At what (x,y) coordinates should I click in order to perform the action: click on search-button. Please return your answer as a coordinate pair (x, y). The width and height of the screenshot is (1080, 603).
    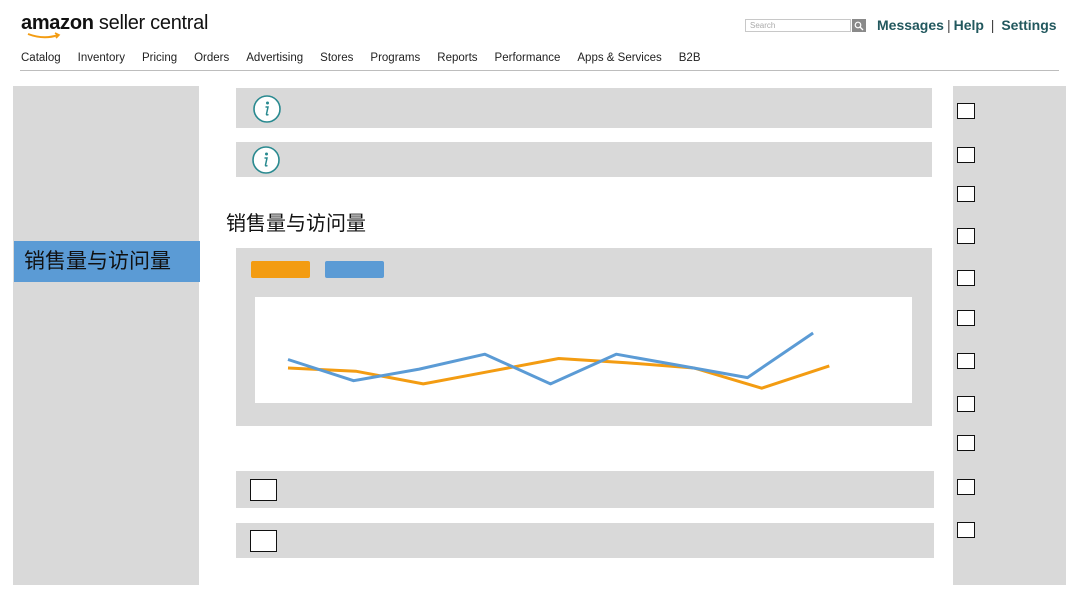
    Looking at the image, I should click on (859, 25).